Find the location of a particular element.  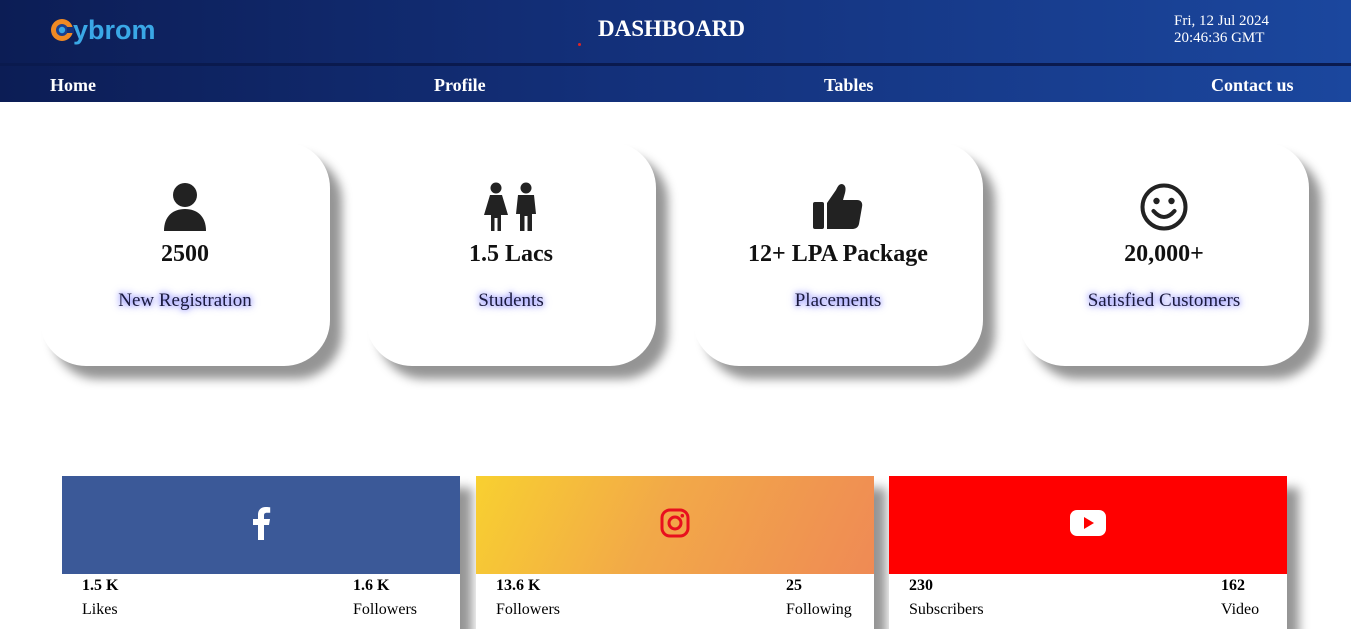

youtube-icon is located at coordinates (1088, 525).